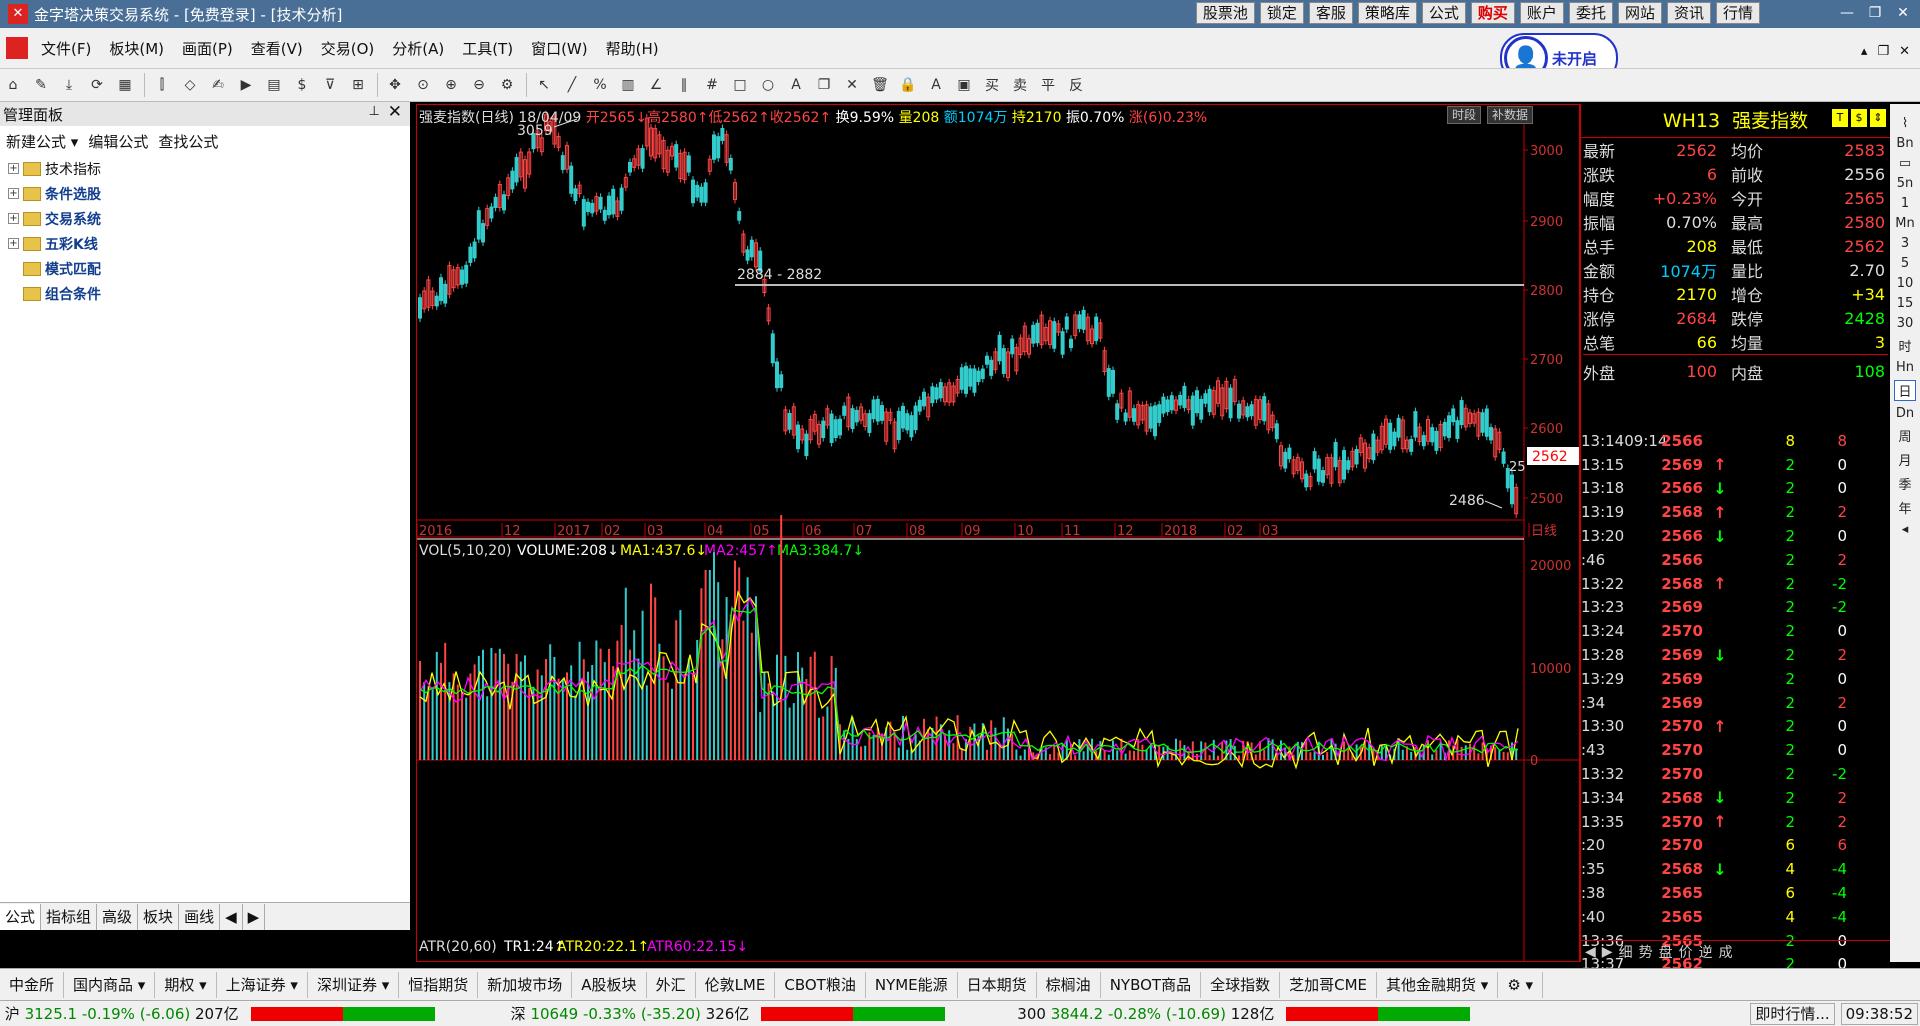 This screenshot has height=1026, width=1920. Describe the element at coordinates (1905, 413) in the screenshot. I see `period-14: Dn` at that location.